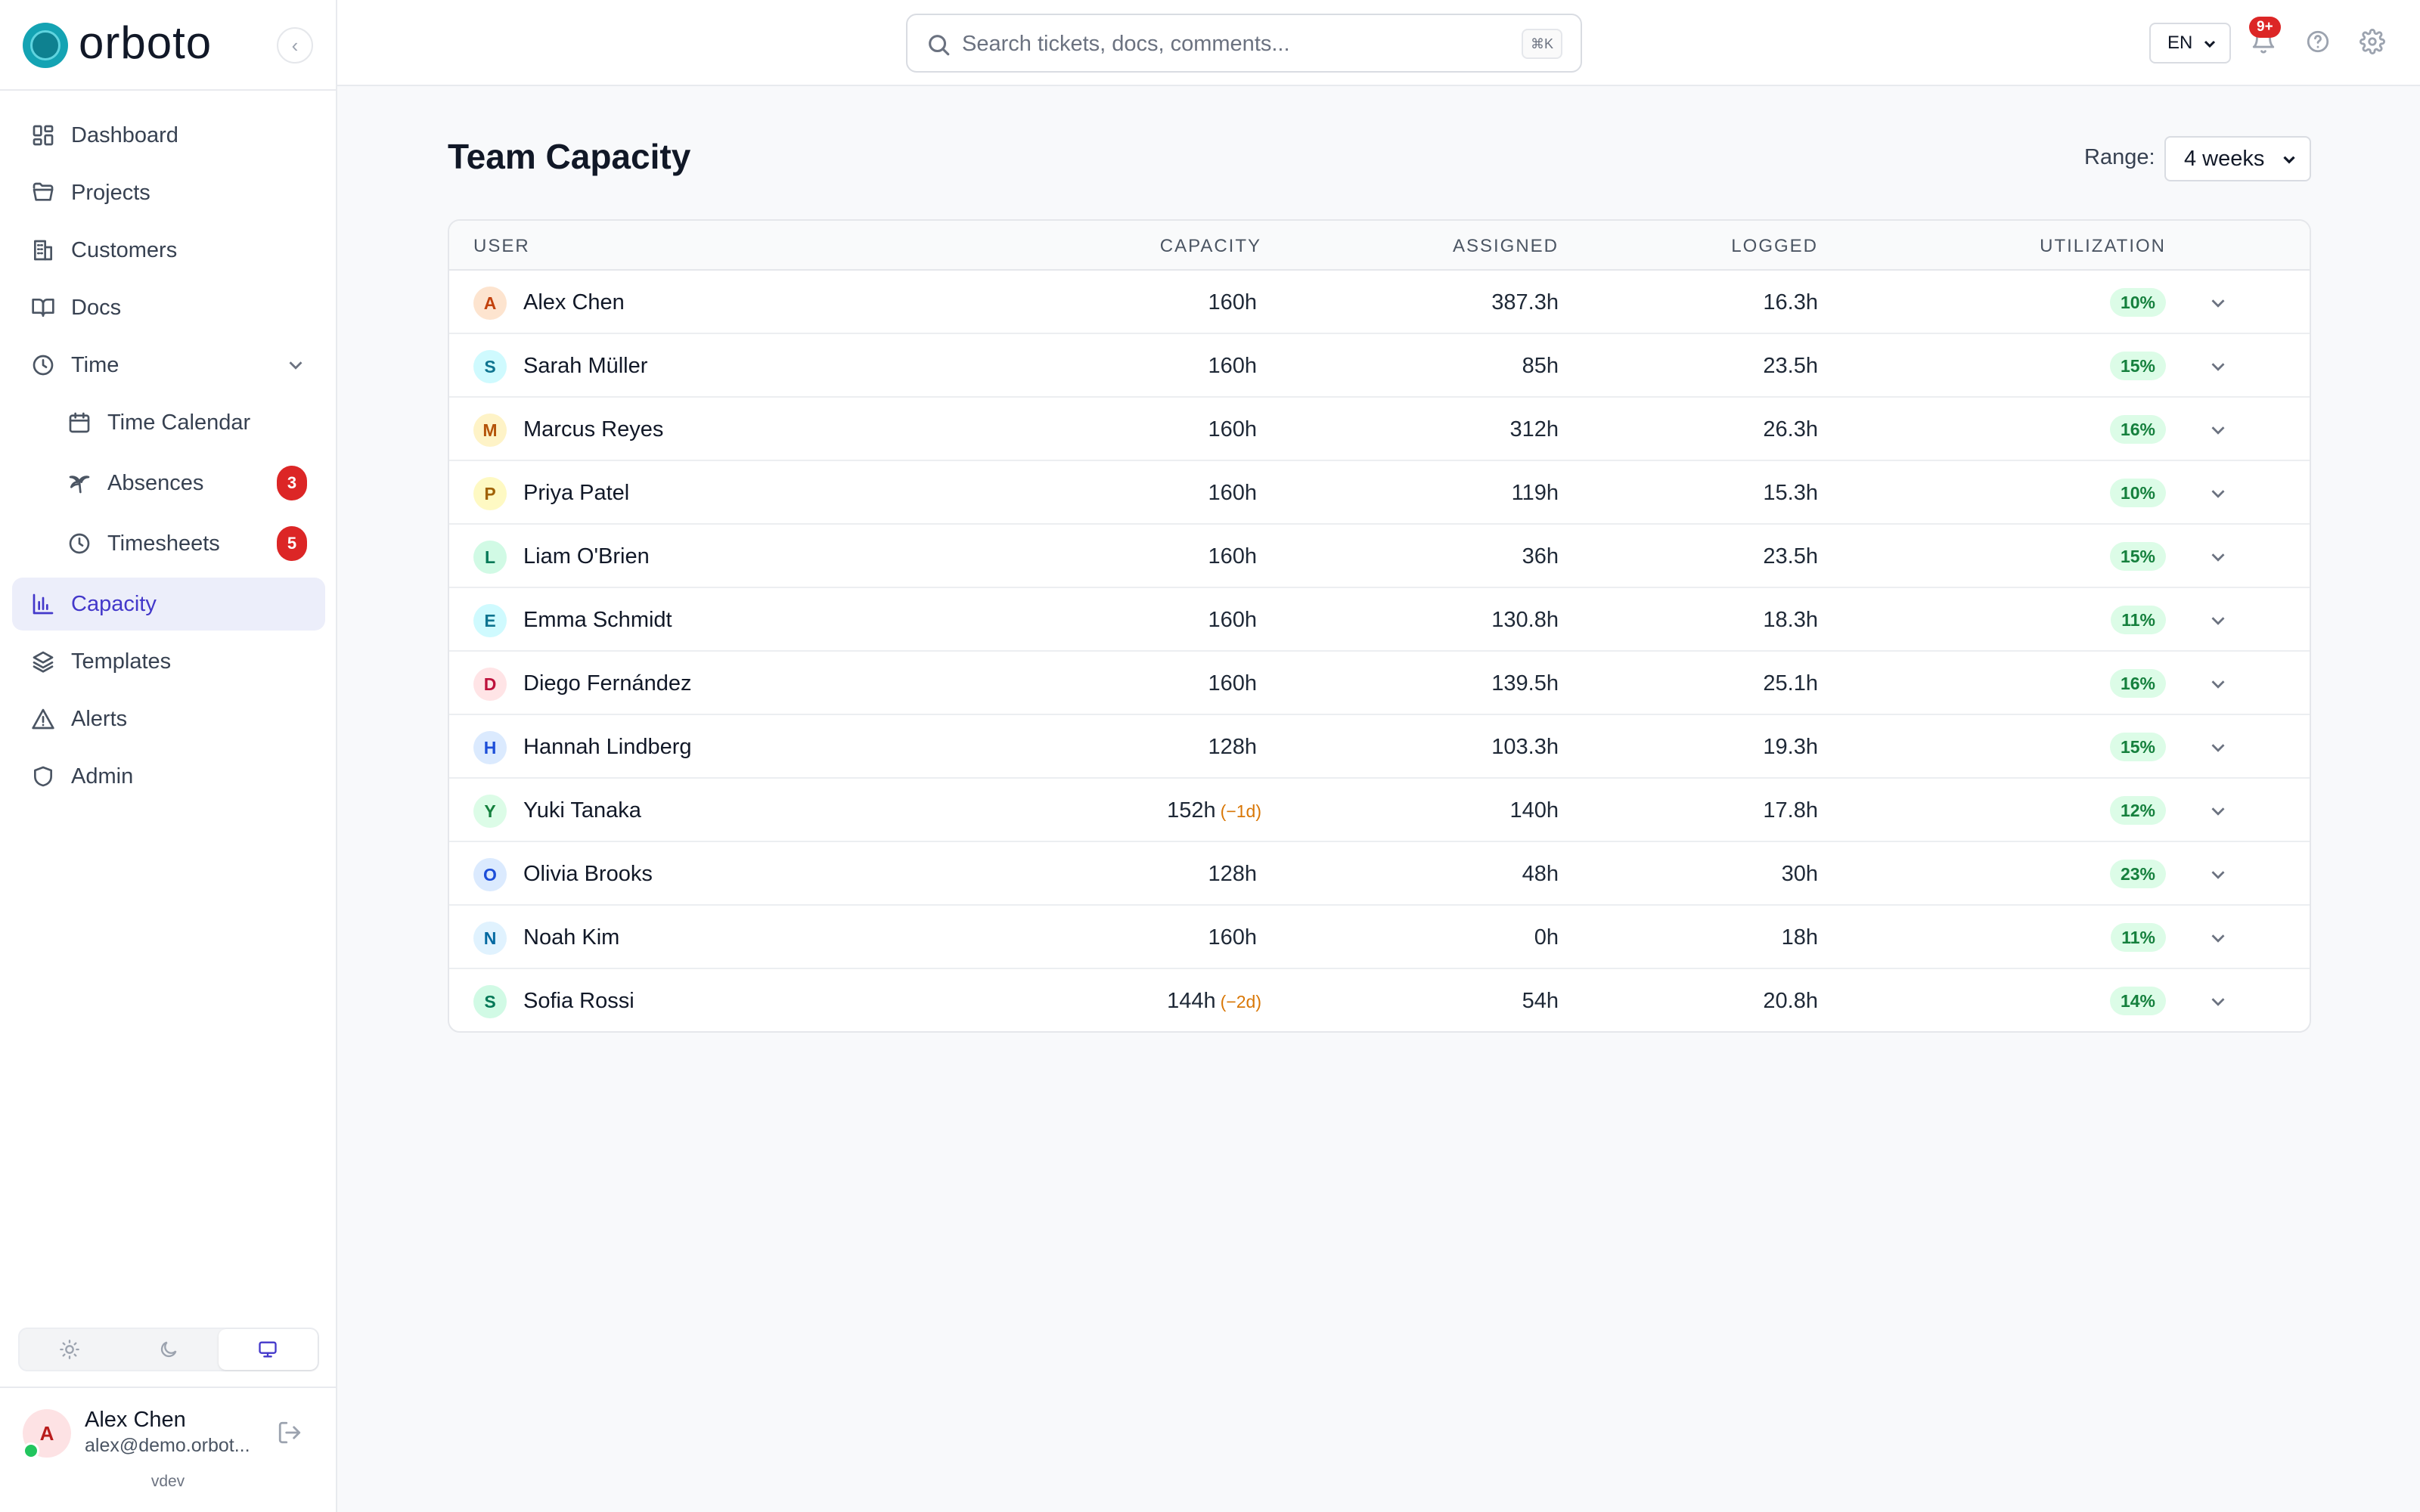 The height and width of the screenshot is (1512, 2420). I want to click on search-icon, so click(938, 44).